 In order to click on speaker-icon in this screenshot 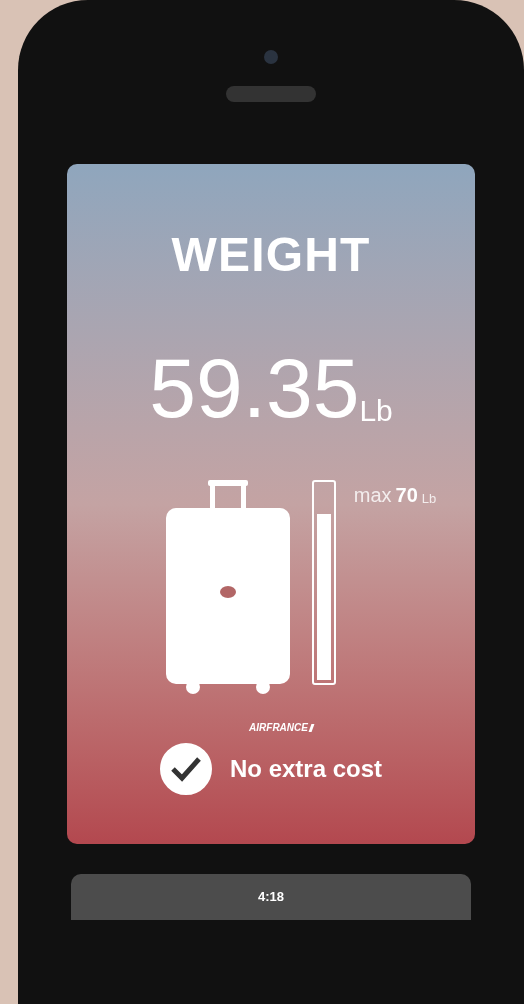, I will do `click(271, 94)`.